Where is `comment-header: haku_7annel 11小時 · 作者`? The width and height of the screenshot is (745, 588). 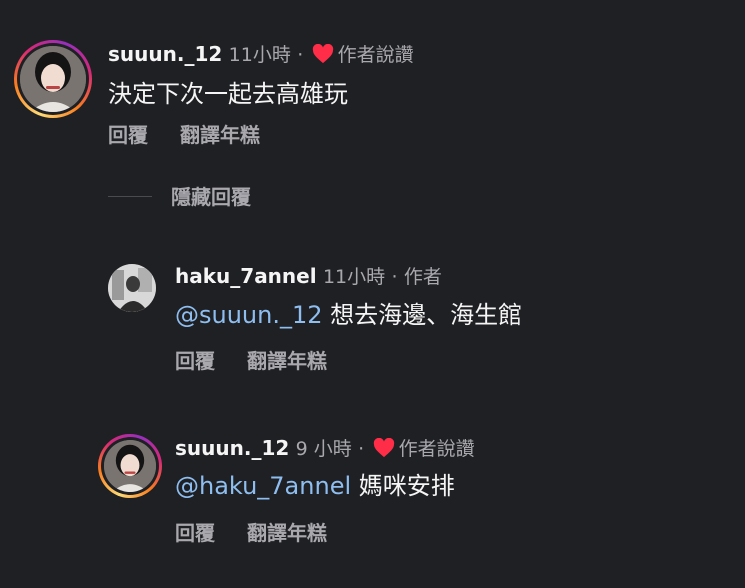
comment-header: haku_7annel 11小時 · 作者 is located at coordinates (308, 276).